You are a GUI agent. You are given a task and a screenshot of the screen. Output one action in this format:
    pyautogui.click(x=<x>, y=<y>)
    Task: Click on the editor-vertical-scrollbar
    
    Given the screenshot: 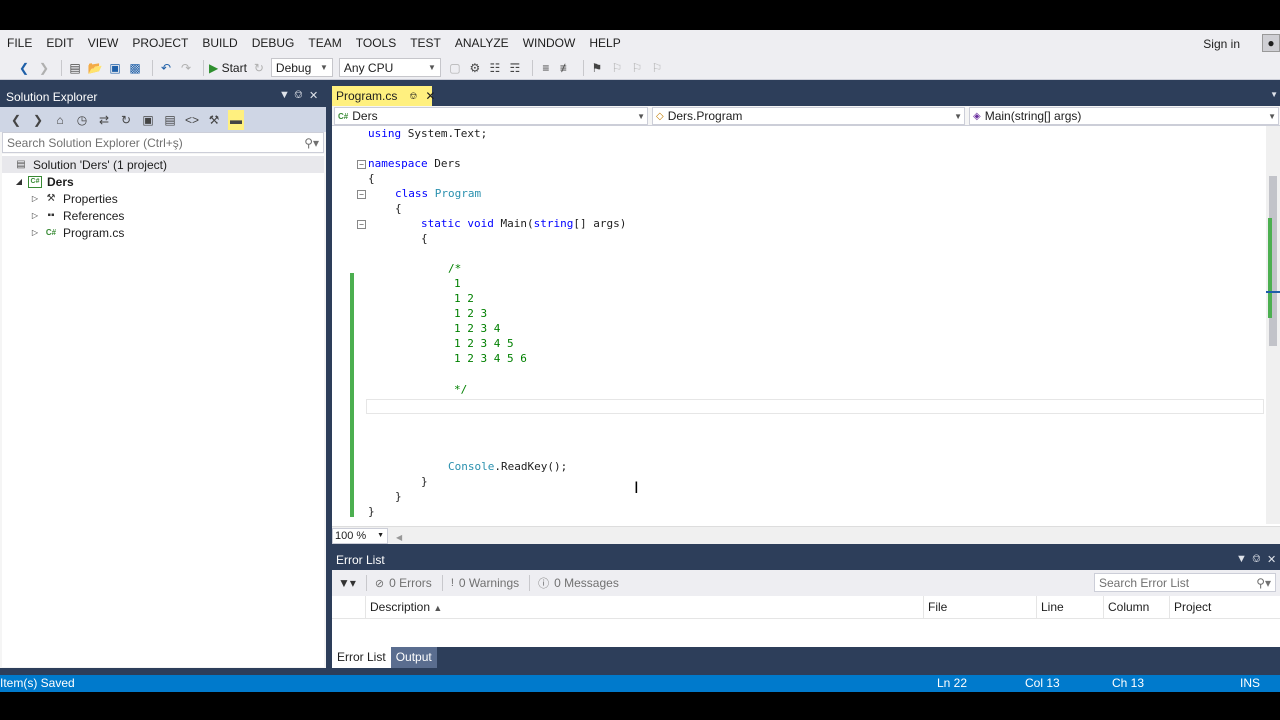 What is the action you would take?
    pyautogui.click(x=1273, y=325)
    